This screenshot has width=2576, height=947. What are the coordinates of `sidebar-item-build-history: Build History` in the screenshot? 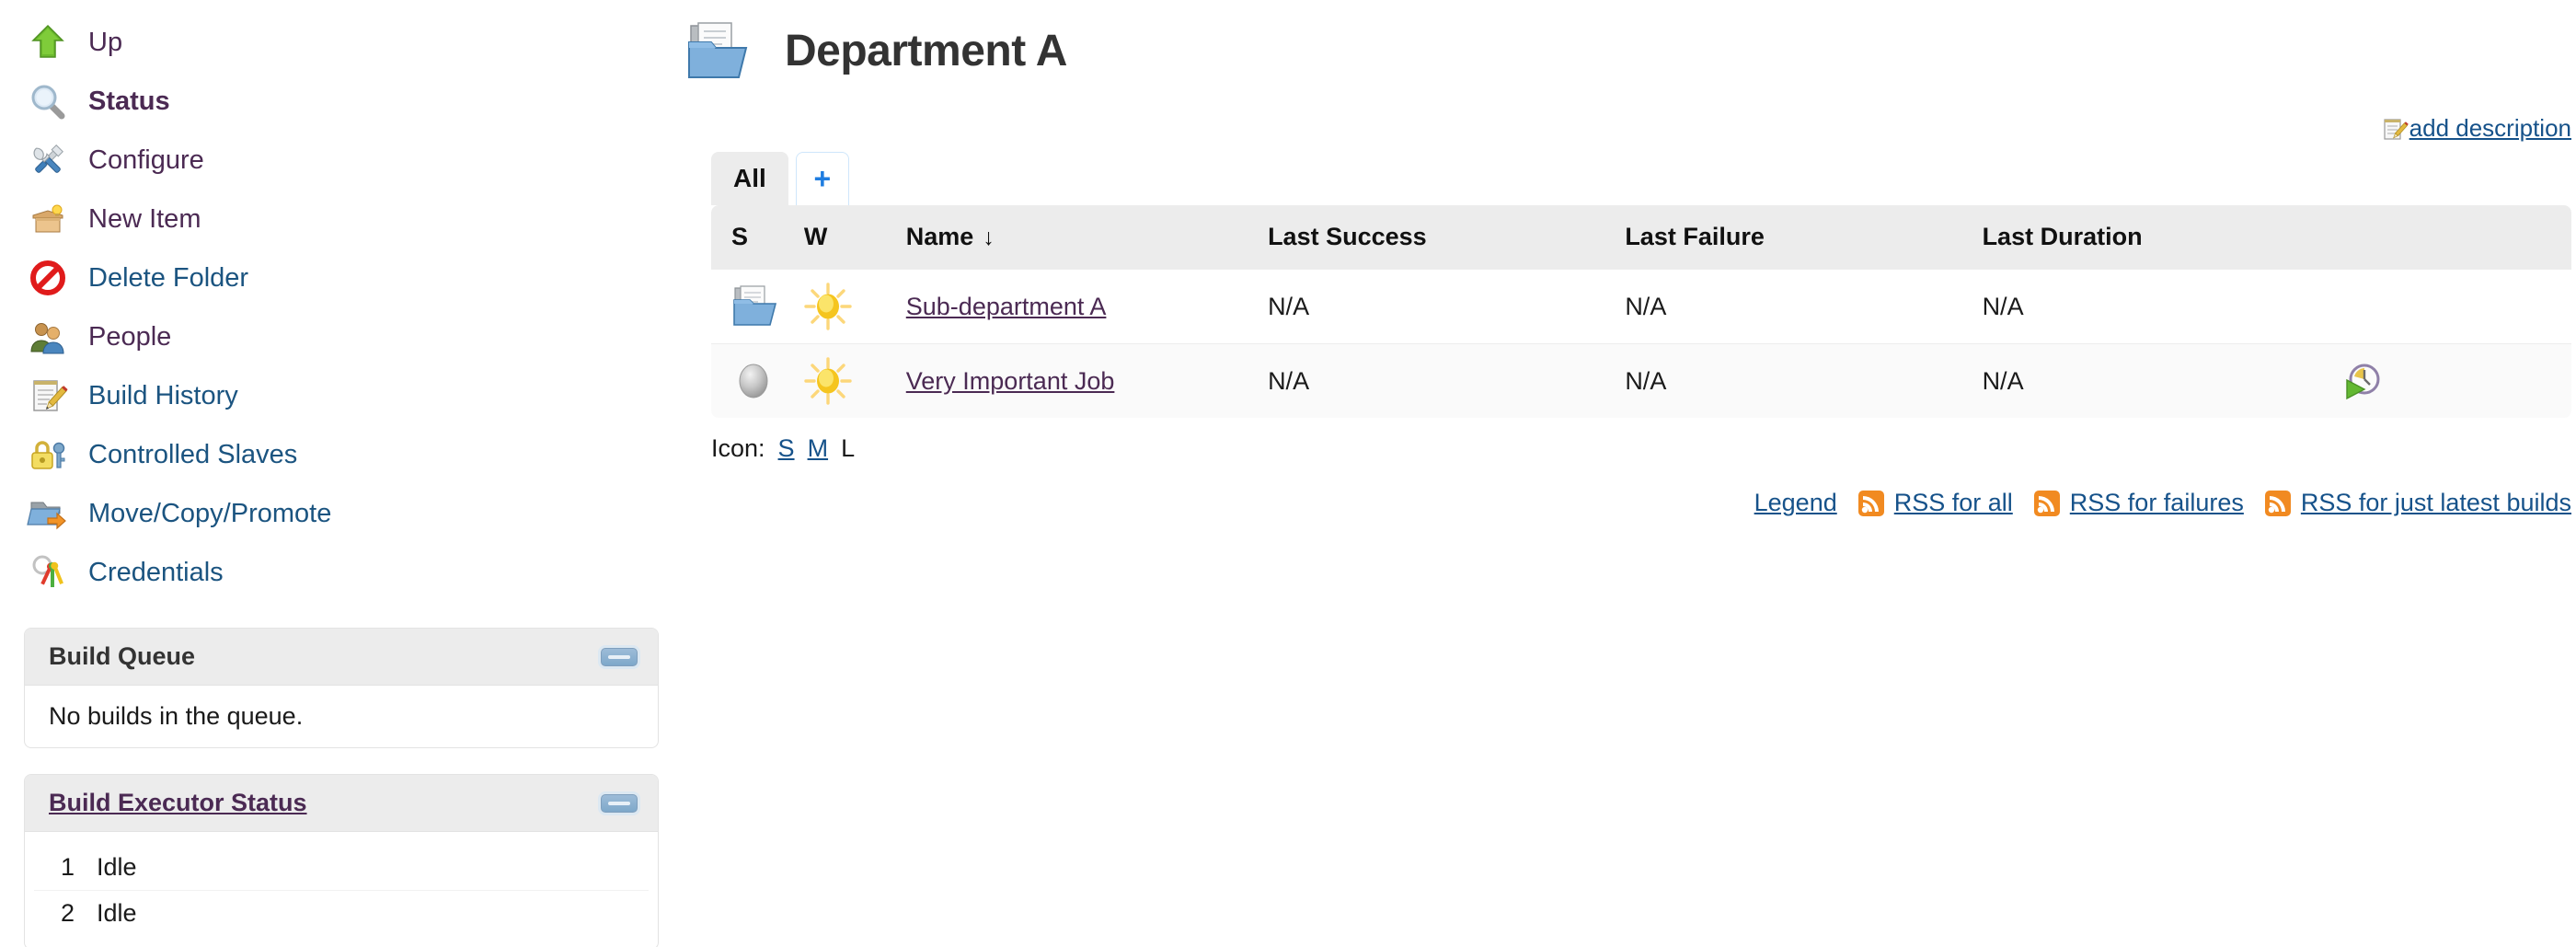 It's located at (342, 395).